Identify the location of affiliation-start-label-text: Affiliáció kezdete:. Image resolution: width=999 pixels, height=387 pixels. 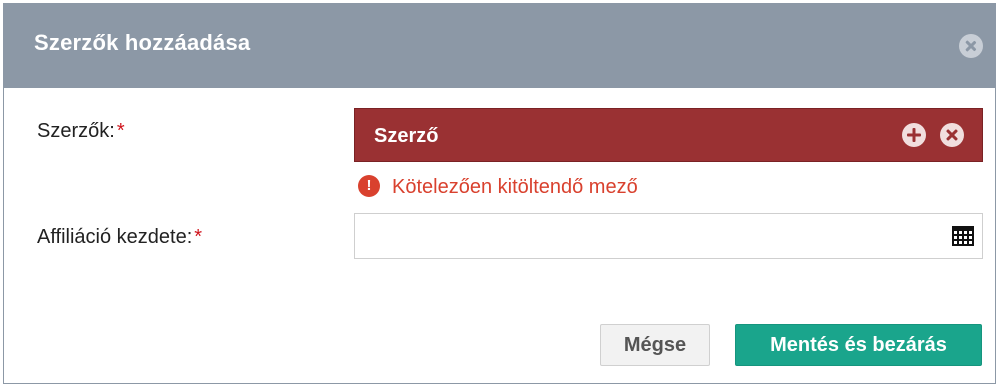
(115, 237).